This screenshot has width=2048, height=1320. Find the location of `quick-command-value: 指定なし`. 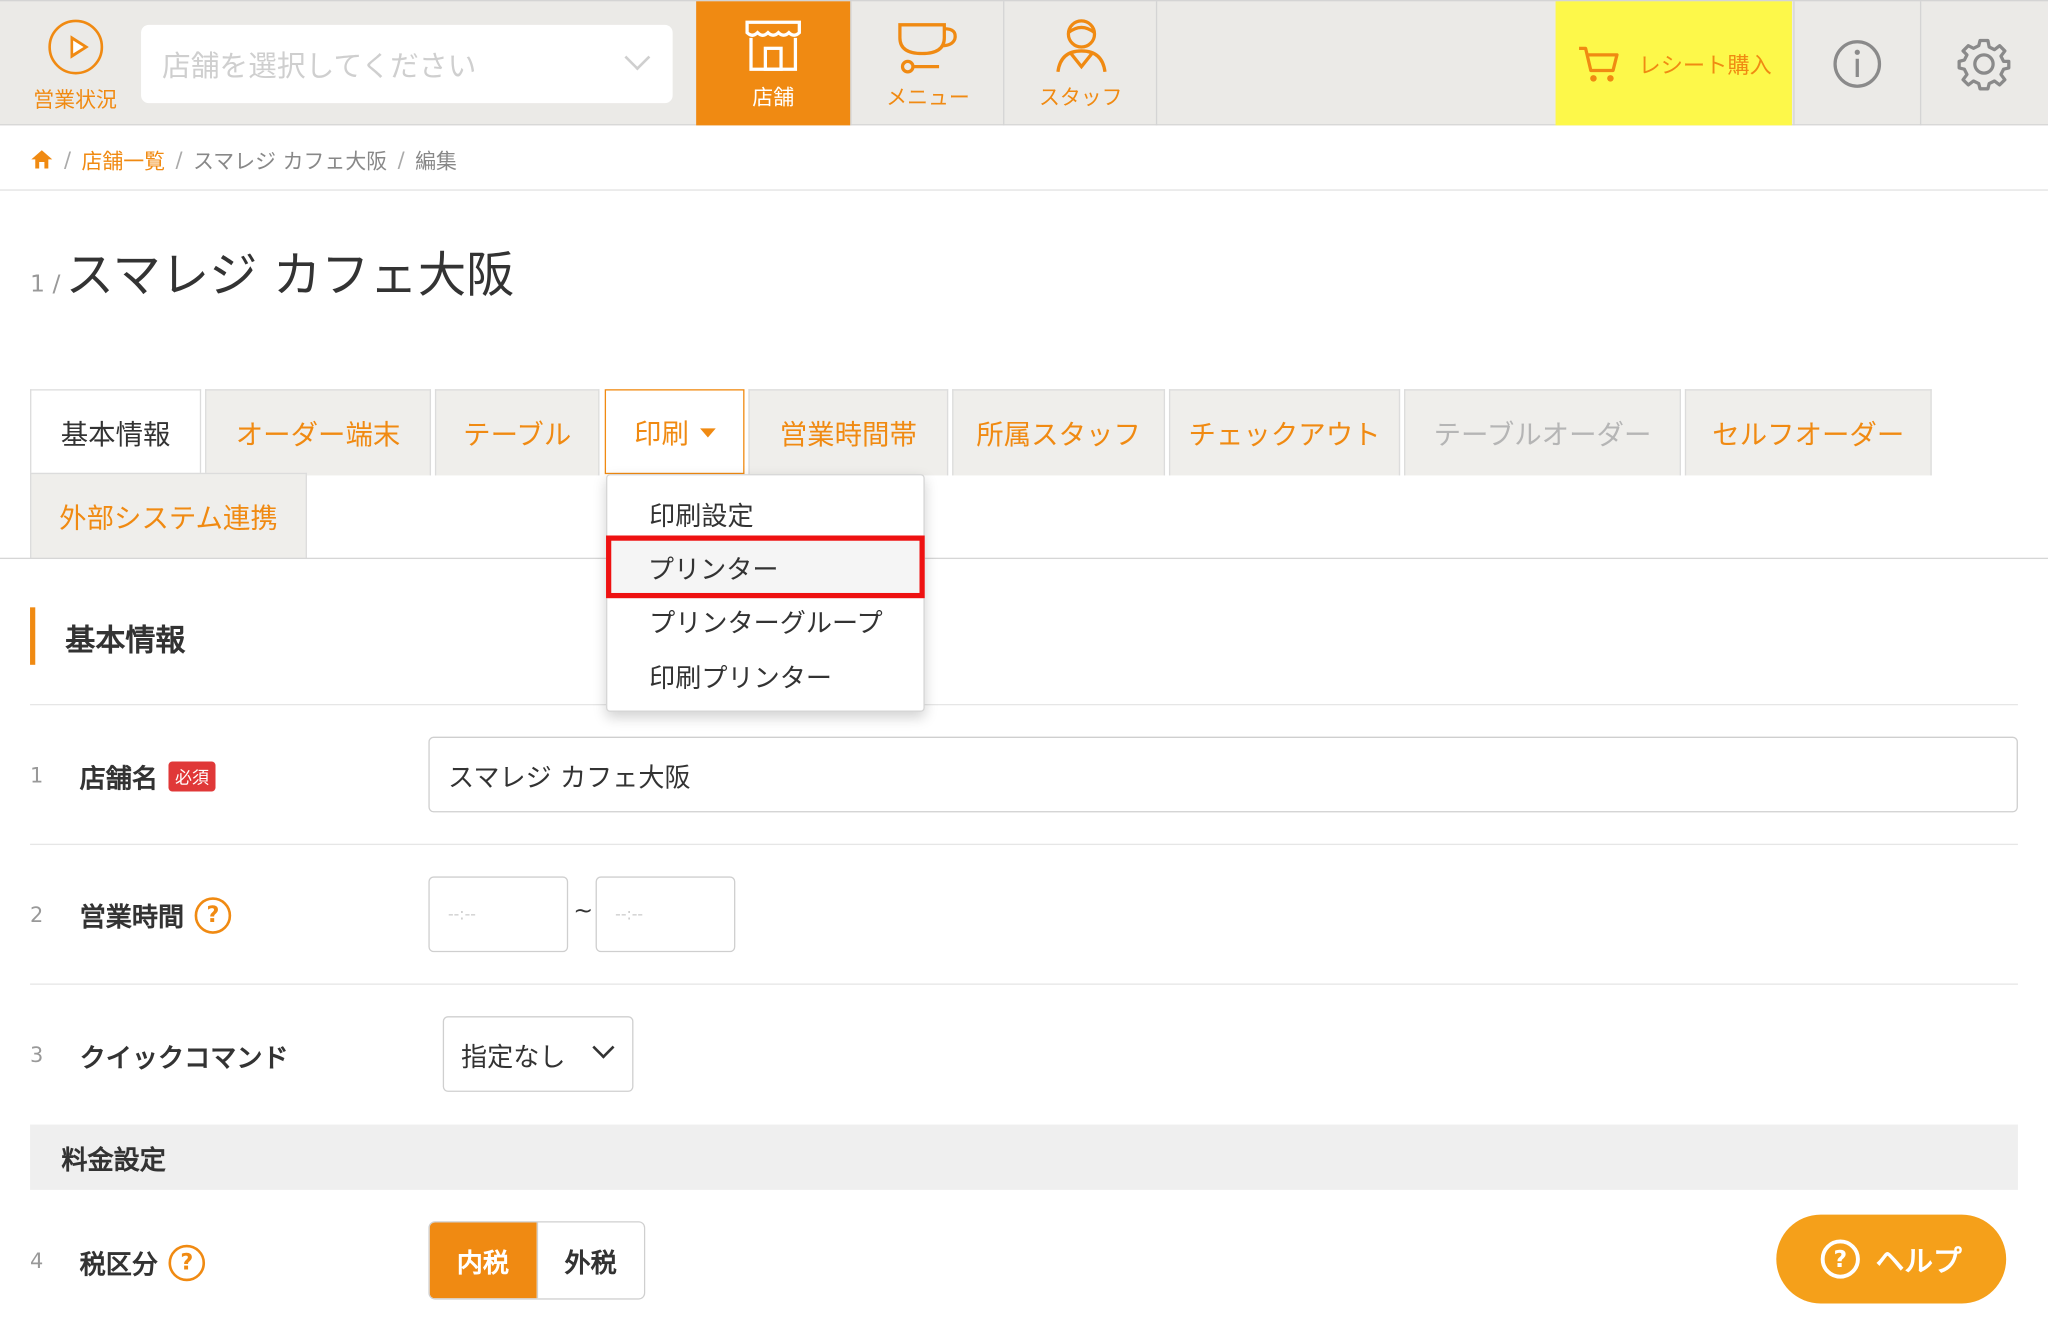

quick-command-value: 指定なし is located at coordinates (513, 1056).